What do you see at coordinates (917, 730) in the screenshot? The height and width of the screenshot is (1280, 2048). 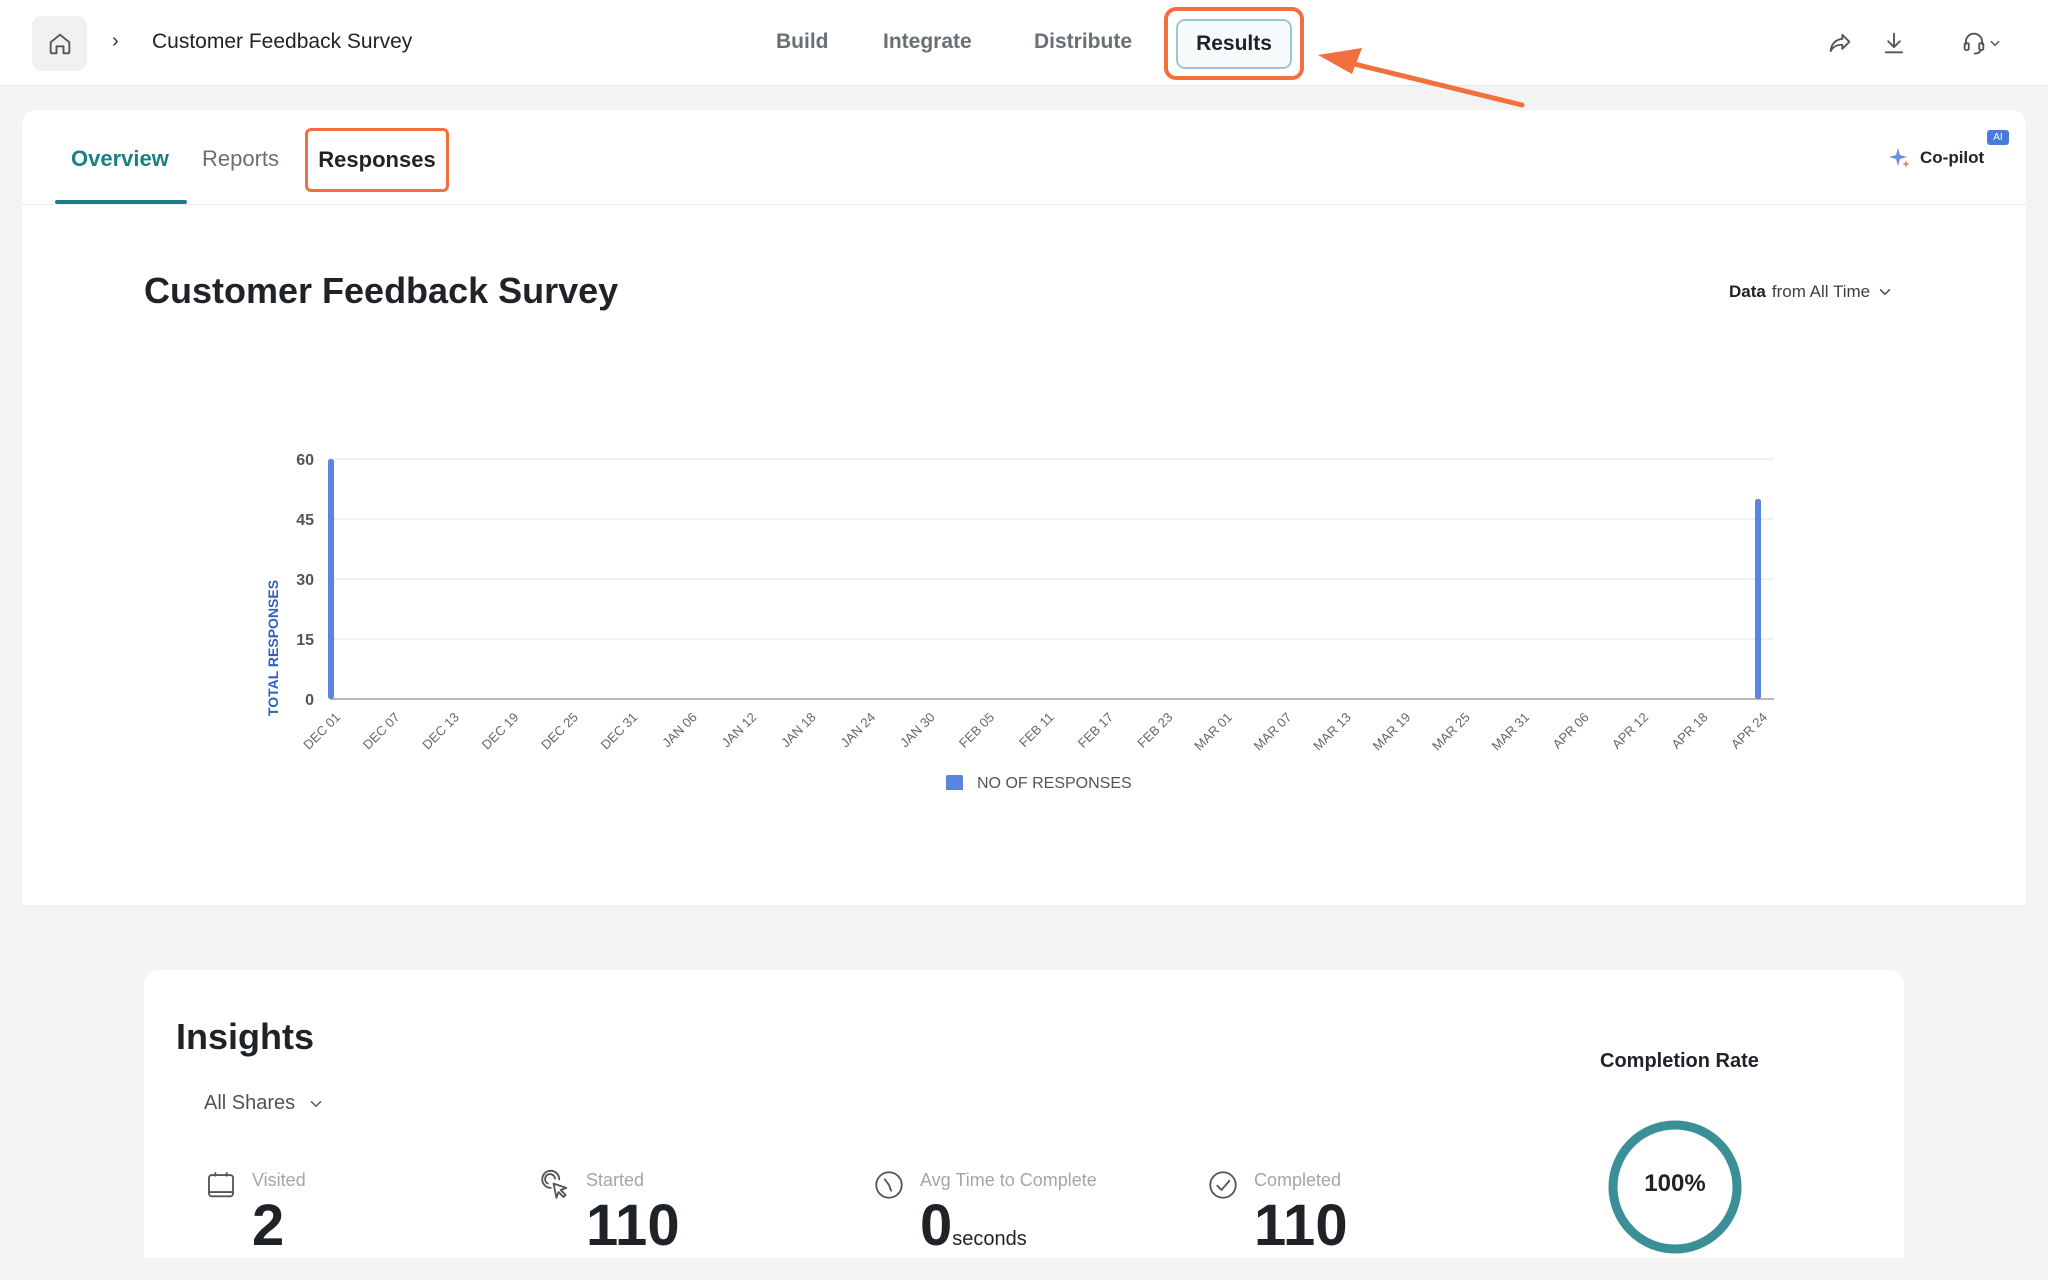 I see `x-tick-label: JAN 30` at bounding box center [917, 730].